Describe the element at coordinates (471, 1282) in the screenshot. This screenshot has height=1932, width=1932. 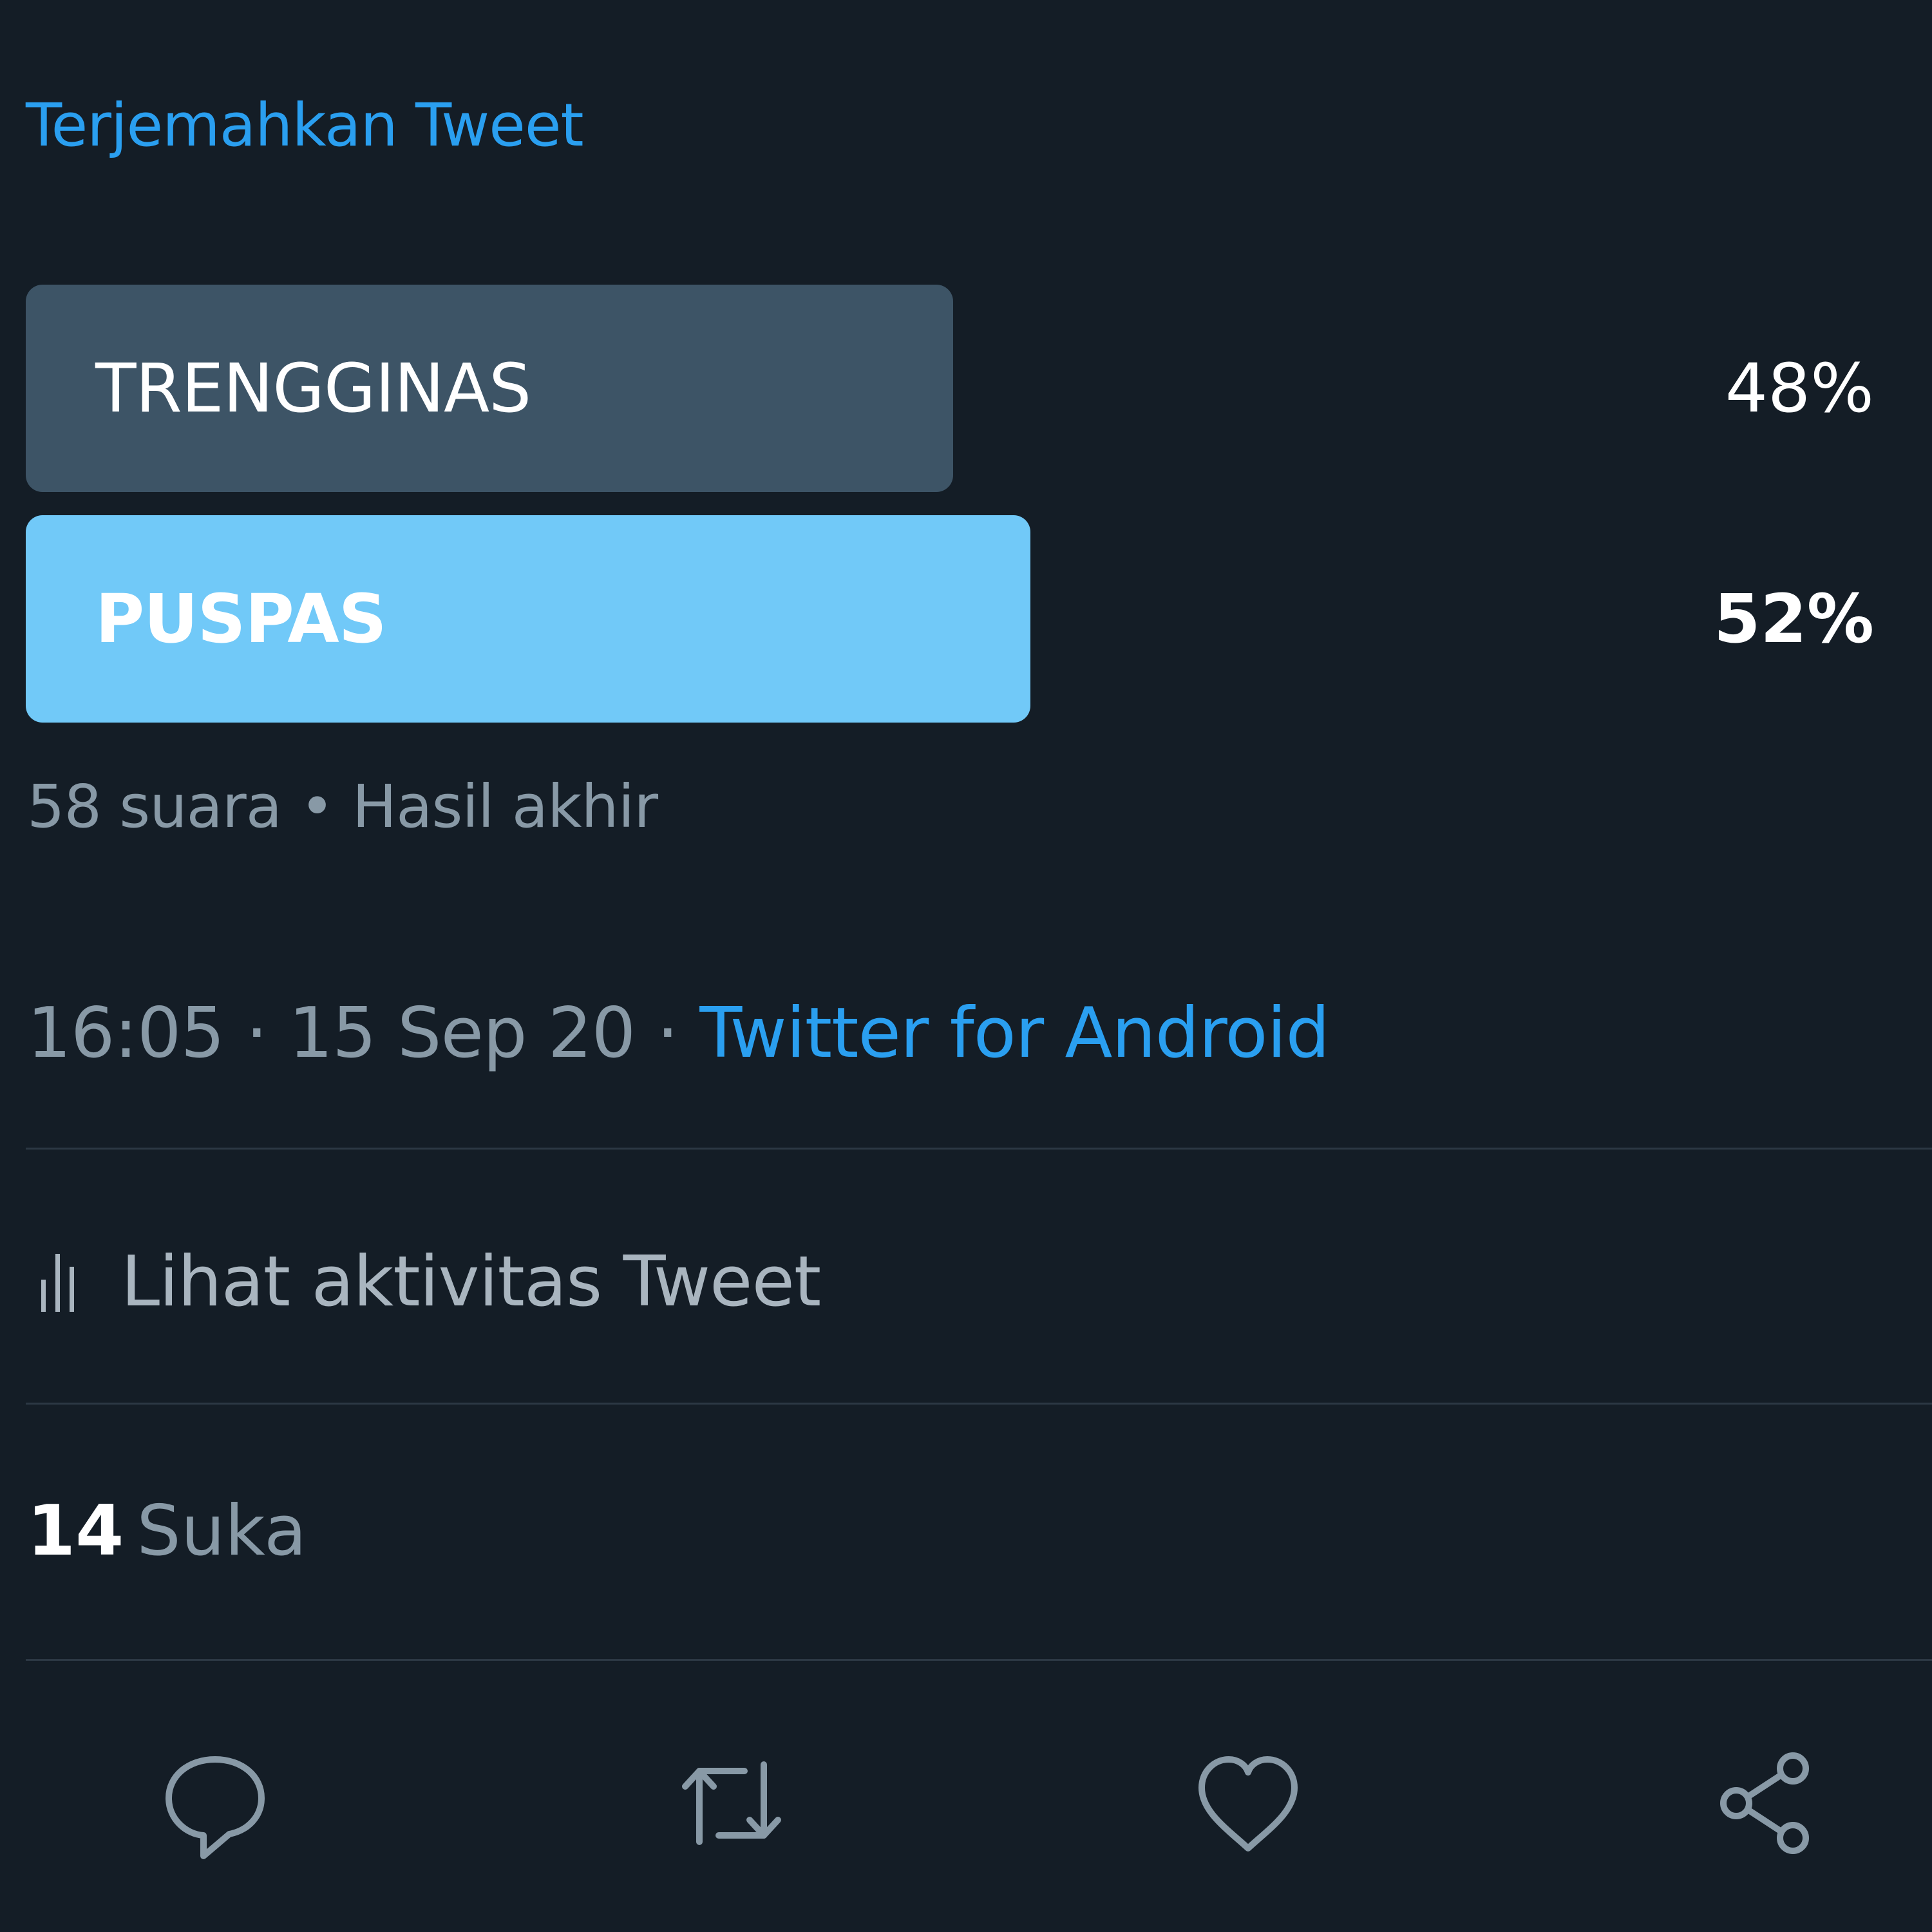
I see `view-tweet-activity-label: Lihat aktivitas Tweet` at that location.